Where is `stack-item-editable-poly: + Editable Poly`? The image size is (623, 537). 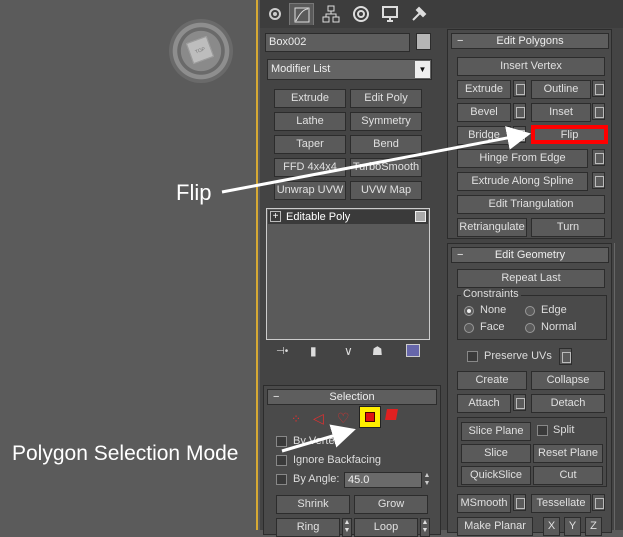 stack-item-editable-poly: + Editable Poly is located at coordinates (348, 217).